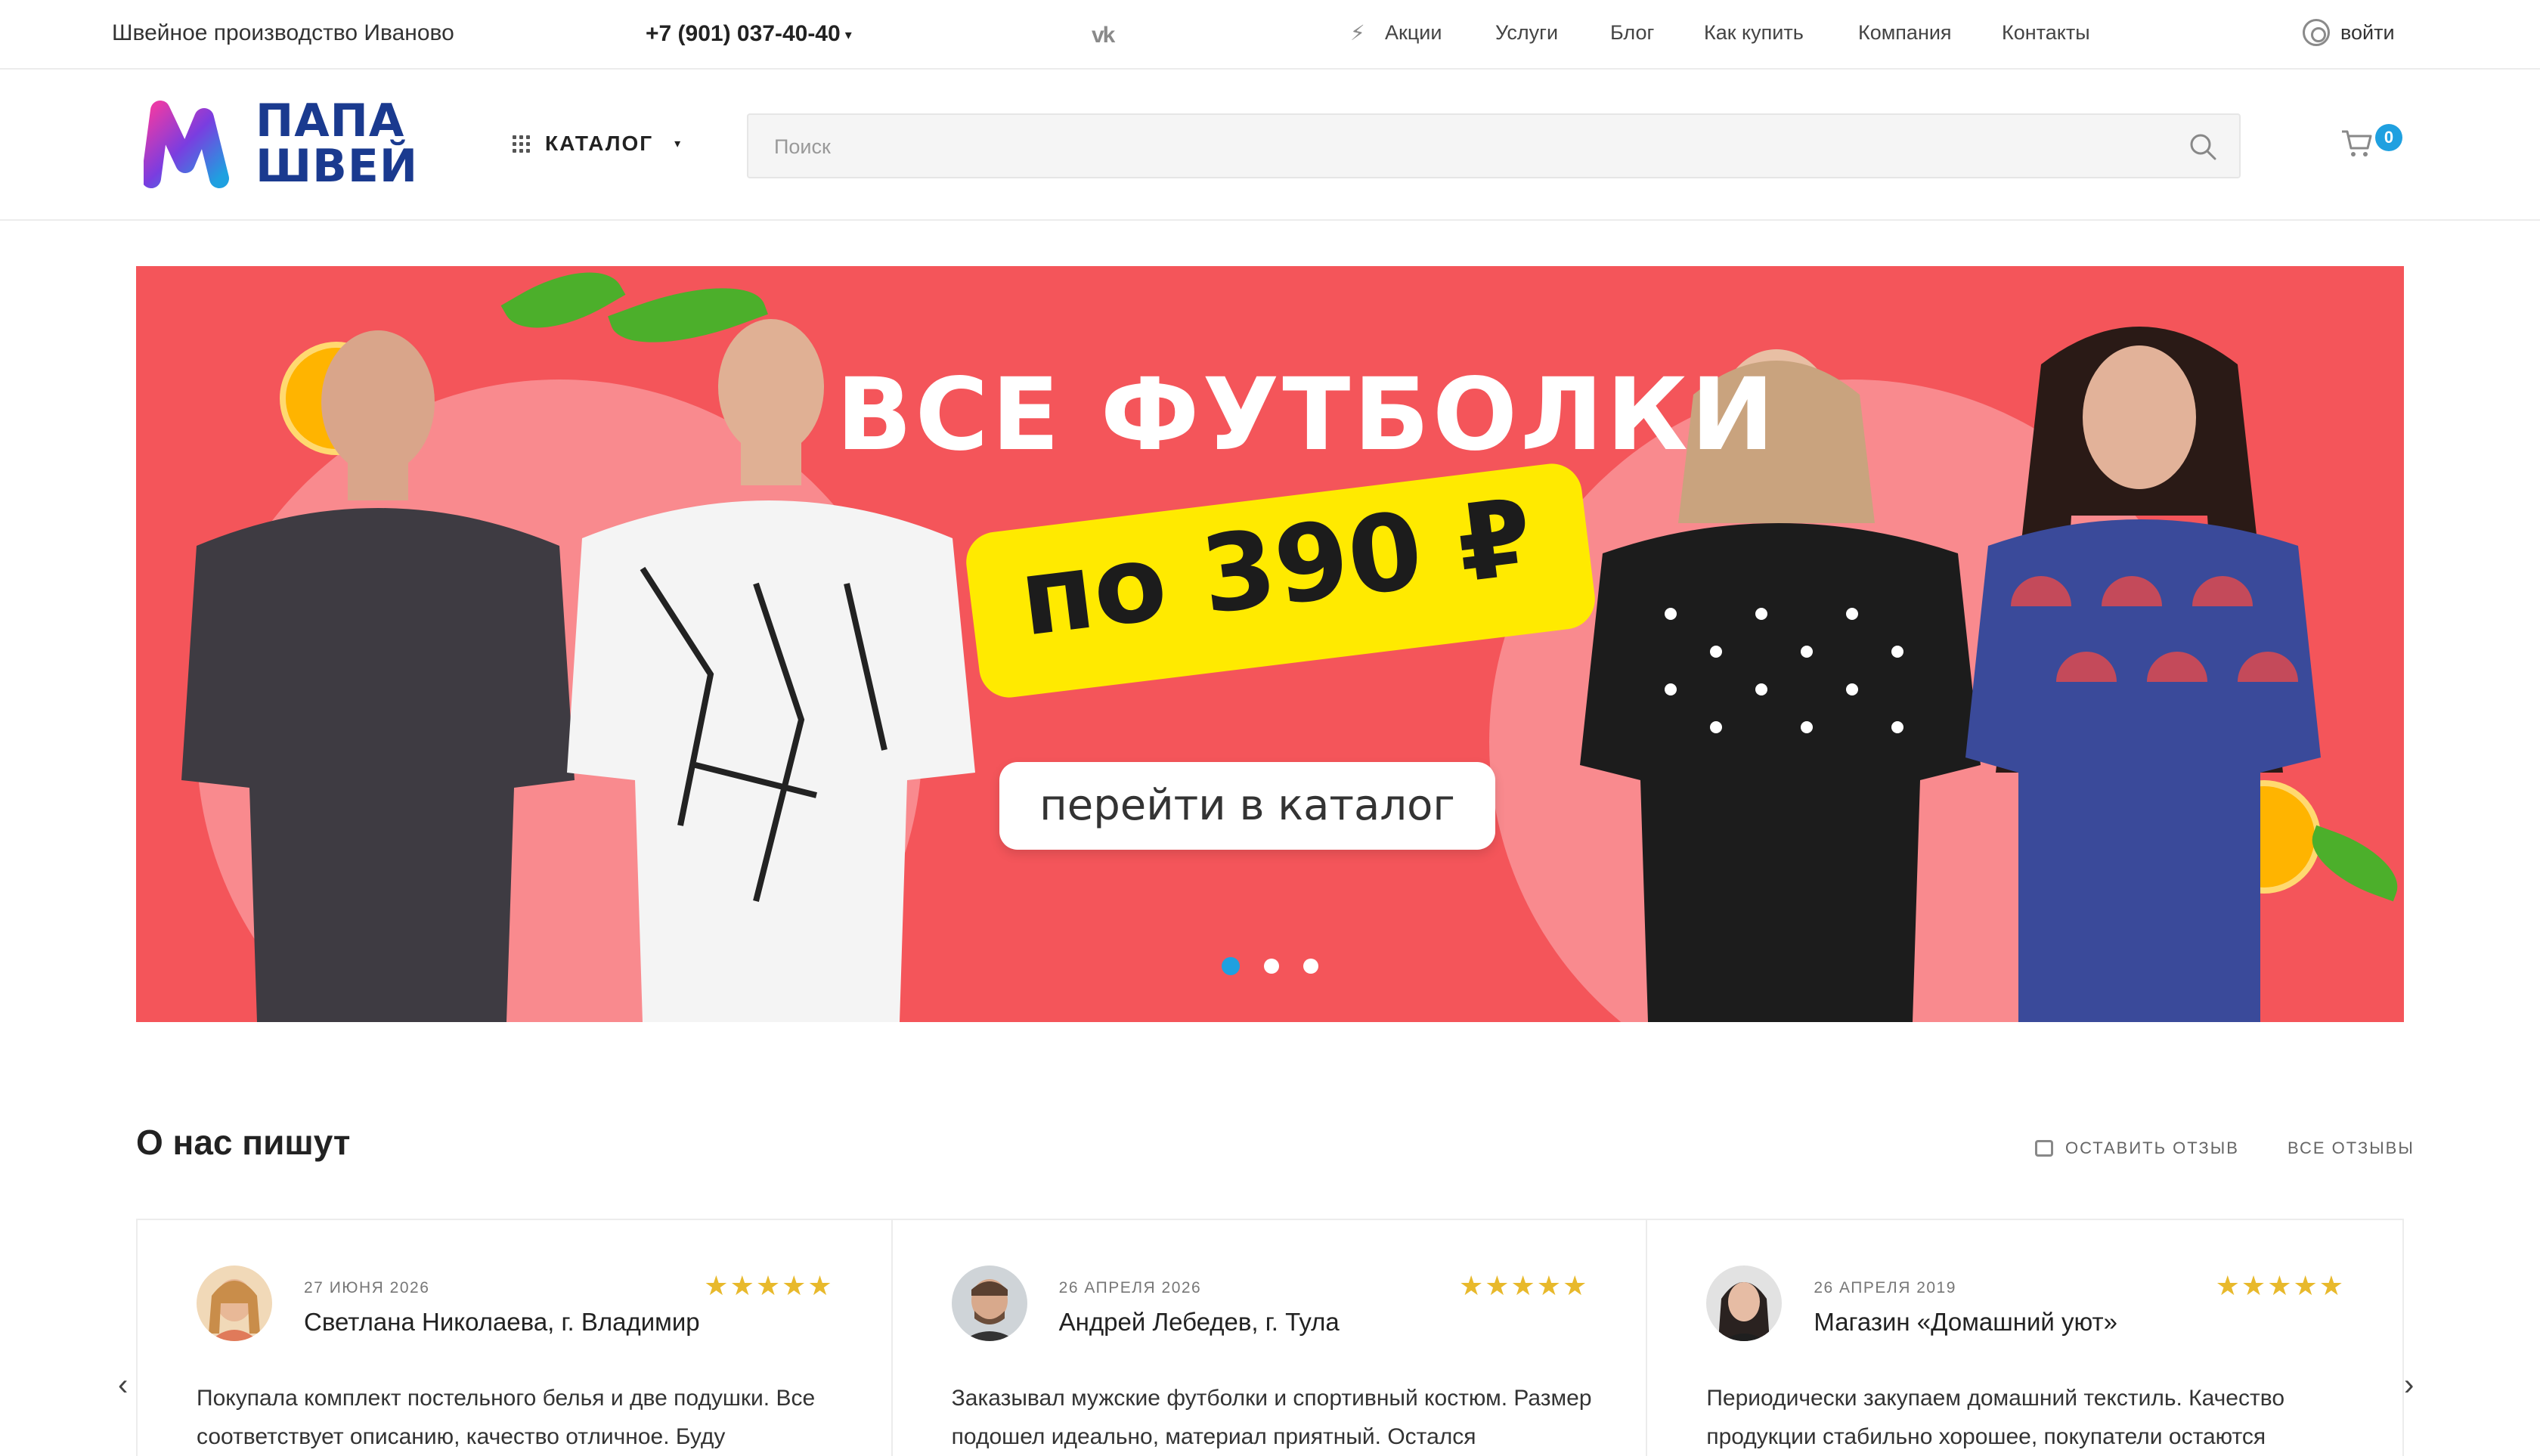  What do you see at coordinates (2388, 137) in the screenshot?
I see `cart-count-badge: 0` at bounding box center [2388, 137].